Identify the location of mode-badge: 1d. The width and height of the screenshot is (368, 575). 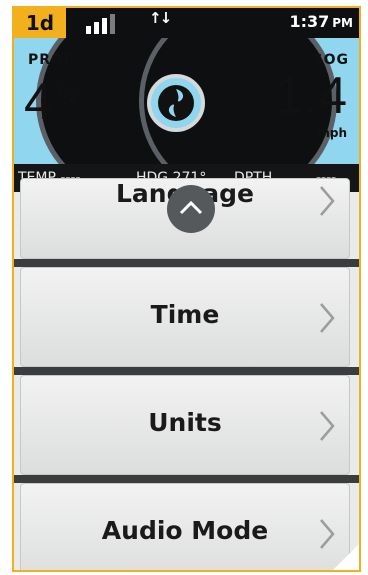
(40, 23).